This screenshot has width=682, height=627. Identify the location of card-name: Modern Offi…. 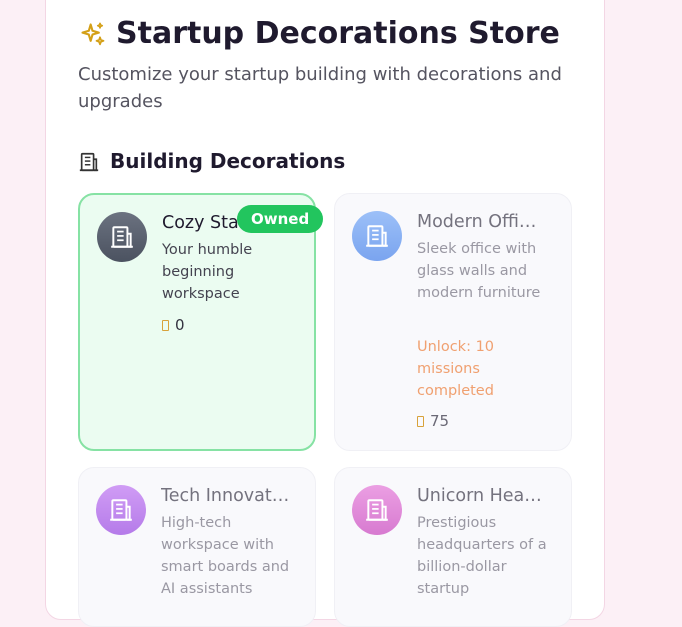
(477, 222).